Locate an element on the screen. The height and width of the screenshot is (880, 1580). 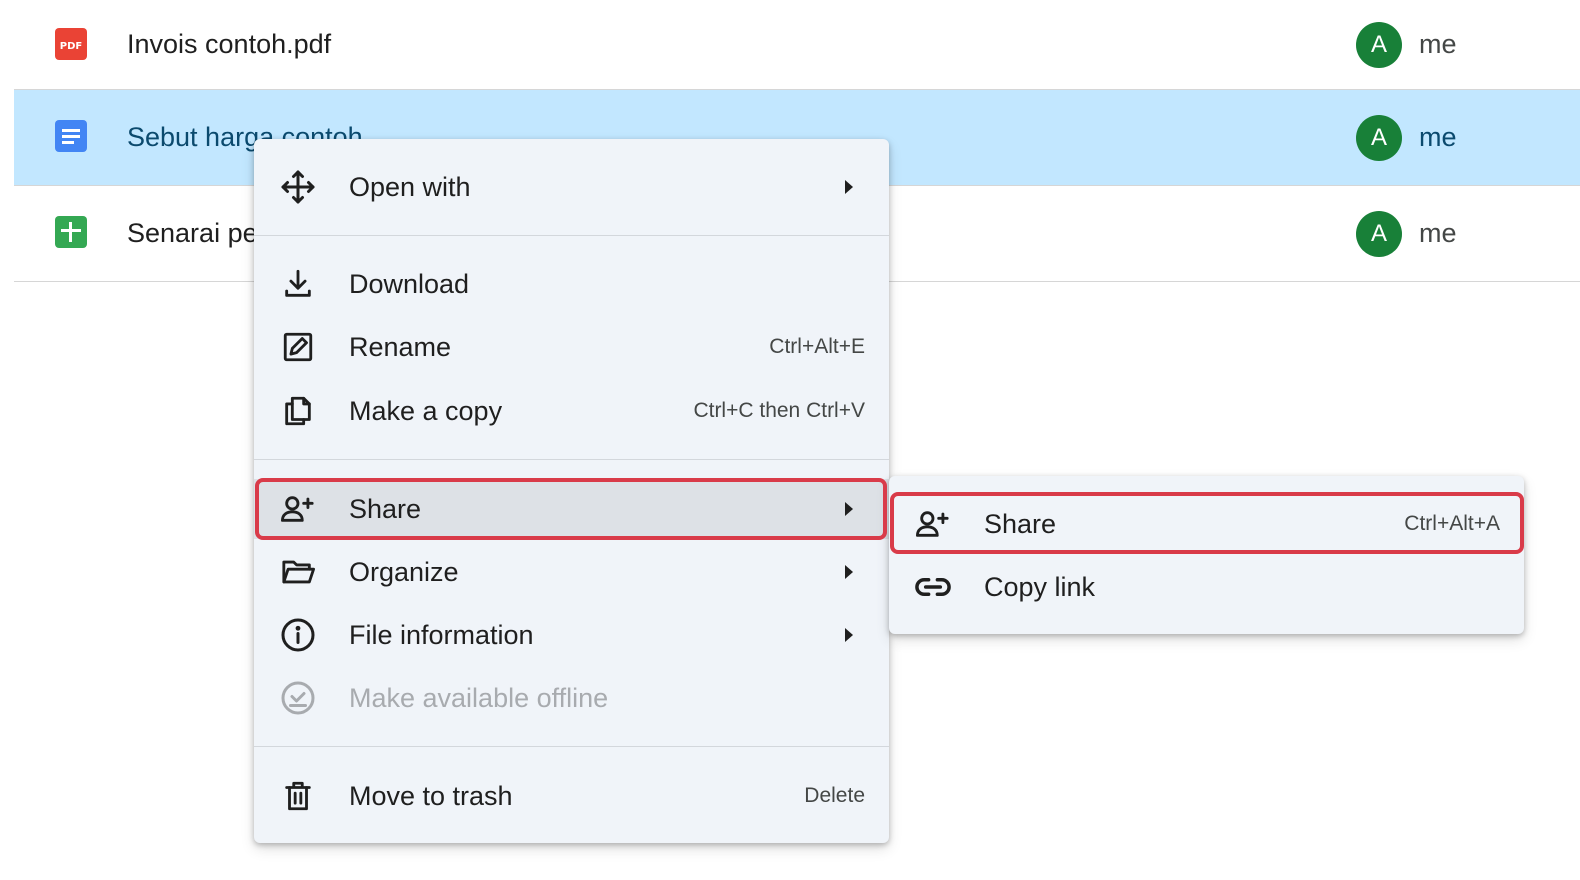
share-submenu: Share Ctrl+Alt+A Copy link is located at coordinates (1206, 555).